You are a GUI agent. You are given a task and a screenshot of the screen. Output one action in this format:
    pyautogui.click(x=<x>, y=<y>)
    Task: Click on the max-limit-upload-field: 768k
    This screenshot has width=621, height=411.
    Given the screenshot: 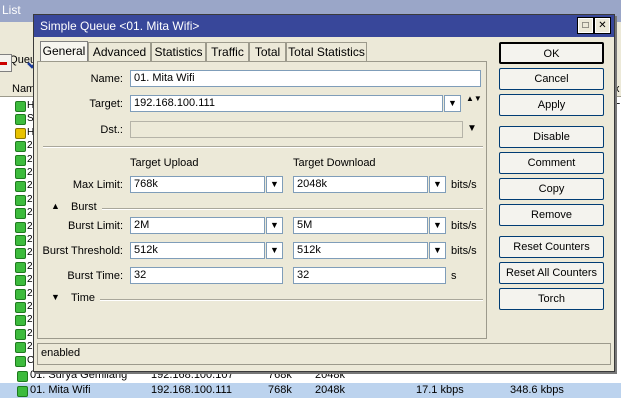 What is the action you would take?
    pyautogui.click(x=197, y=184)
    